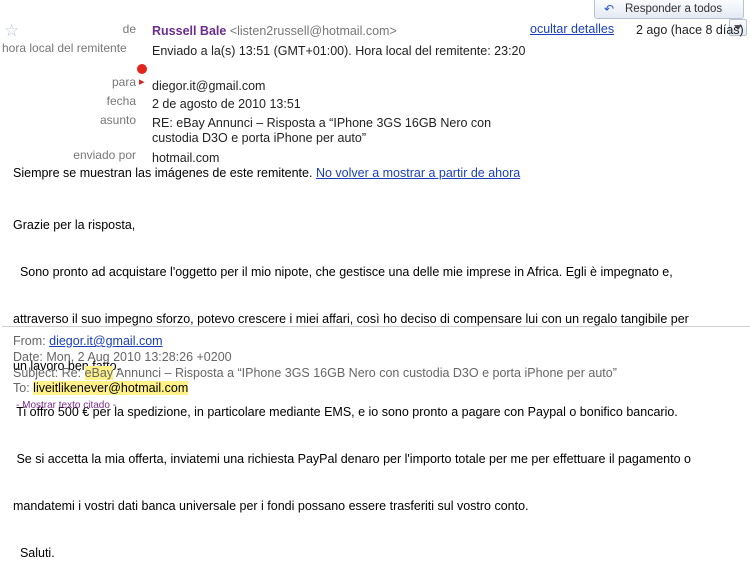 This screenshot has height=577, width=750. Describe the element at coordinates (189, 31) in the screenshot. I see `sender-name: Russell Bale` at that location.